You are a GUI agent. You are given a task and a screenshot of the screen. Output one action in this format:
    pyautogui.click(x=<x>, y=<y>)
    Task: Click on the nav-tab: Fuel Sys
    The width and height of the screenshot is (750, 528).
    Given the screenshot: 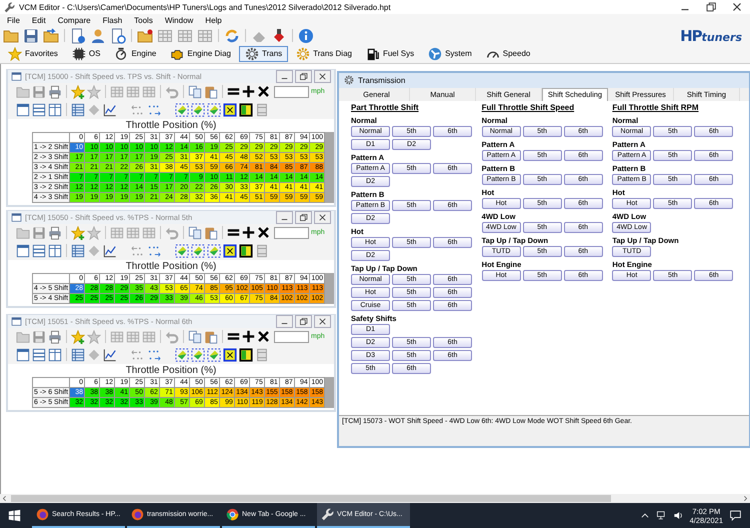 What is the action you would take?
    pyautogui.click(x=390, y=54)
    